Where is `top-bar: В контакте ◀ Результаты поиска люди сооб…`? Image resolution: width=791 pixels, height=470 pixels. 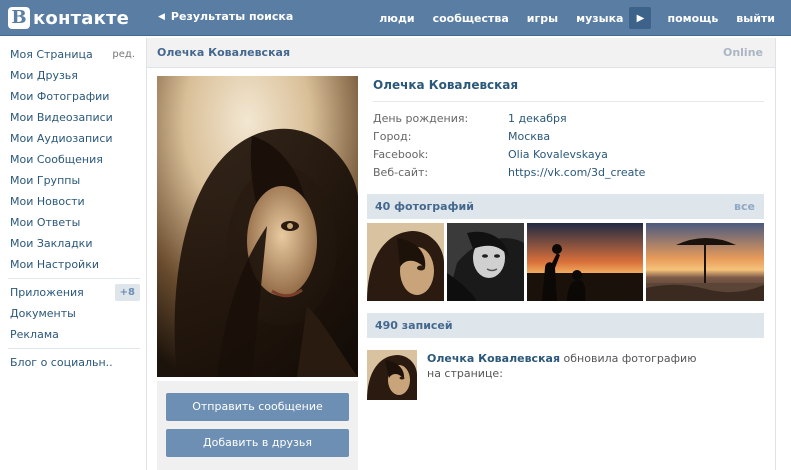
top-bar: В контакте ◀ Результаты поиска люди сооб… is located at coordinates (395, 18).